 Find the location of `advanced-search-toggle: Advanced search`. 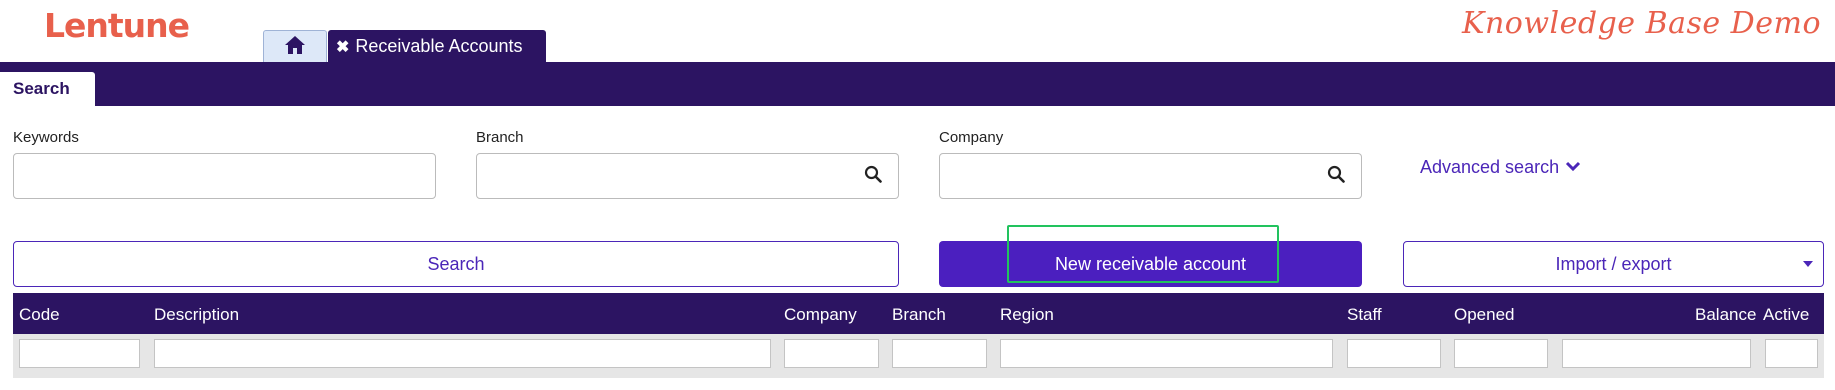

advanced-search-toggle: Advanced search is located at coordinates (1500, 167).